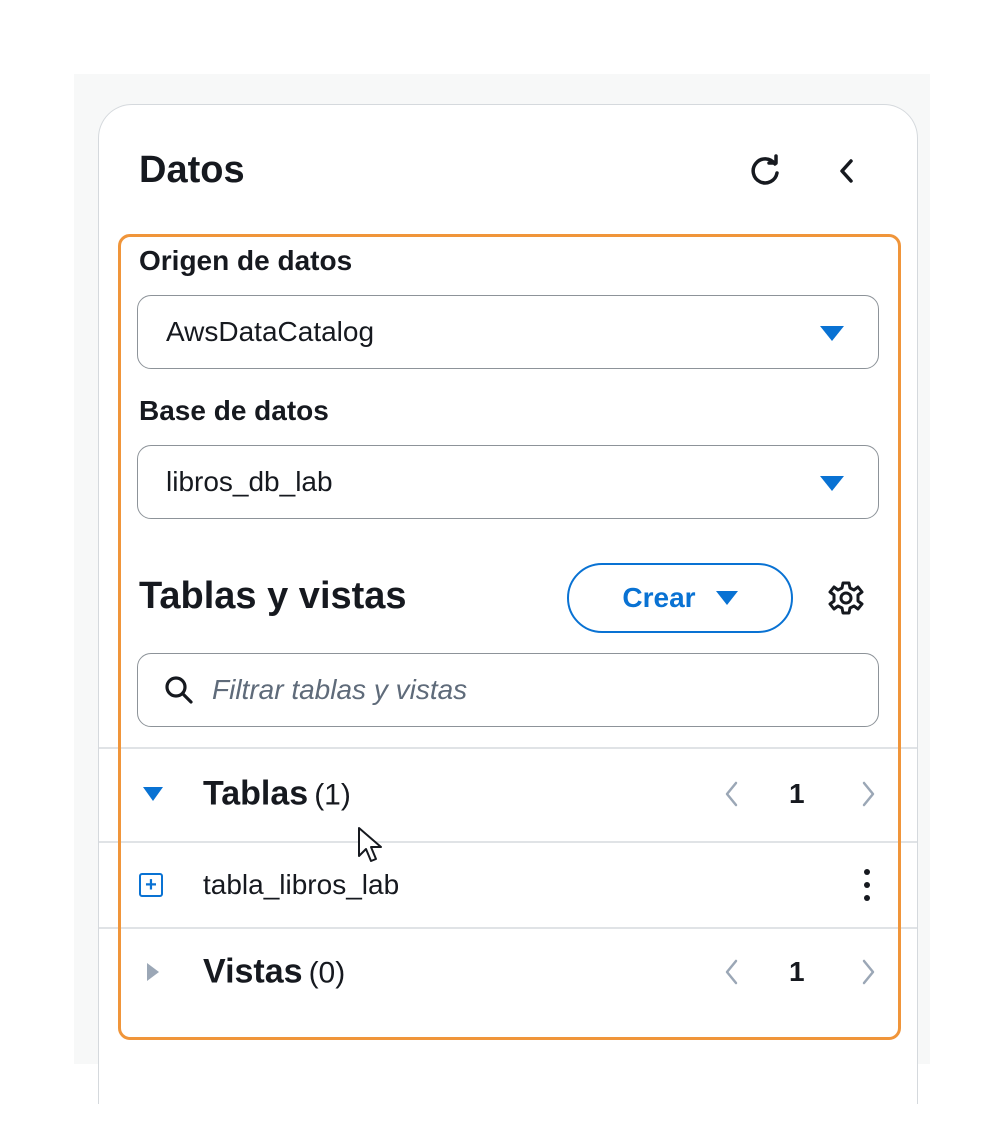 This screenshot has width=1007, height=1138. I want to click on gear-icon, so click(846, 598).